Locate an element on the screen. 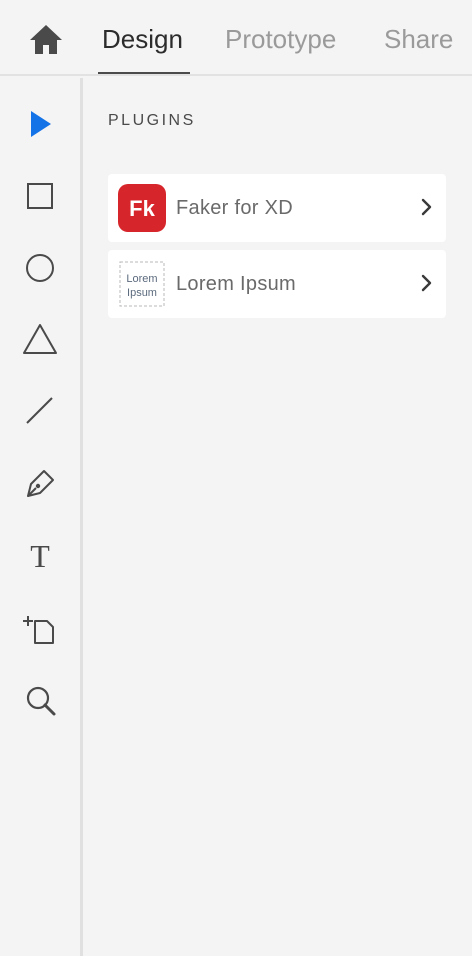 The height and width of the screenshot is (956, 472). text-tool: T is located at coordinates (40, 556).